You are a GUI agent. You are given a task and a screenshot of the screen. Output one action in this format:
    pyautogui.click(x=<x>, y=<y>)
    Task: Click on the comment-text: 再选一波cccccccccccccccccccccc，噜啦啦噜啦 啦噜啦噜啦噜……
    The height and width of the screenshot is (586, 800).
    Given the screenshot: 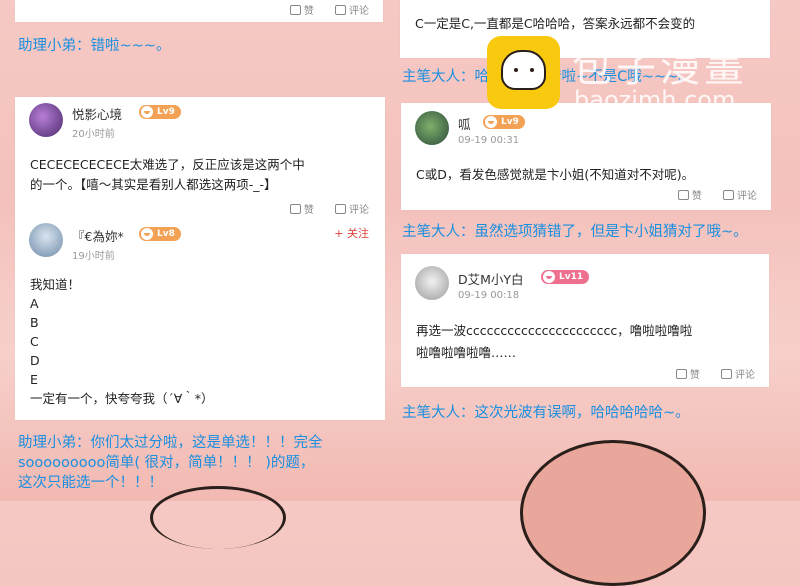 What is the action you would take?
    pyautogui.click(x=554, y=342)
    